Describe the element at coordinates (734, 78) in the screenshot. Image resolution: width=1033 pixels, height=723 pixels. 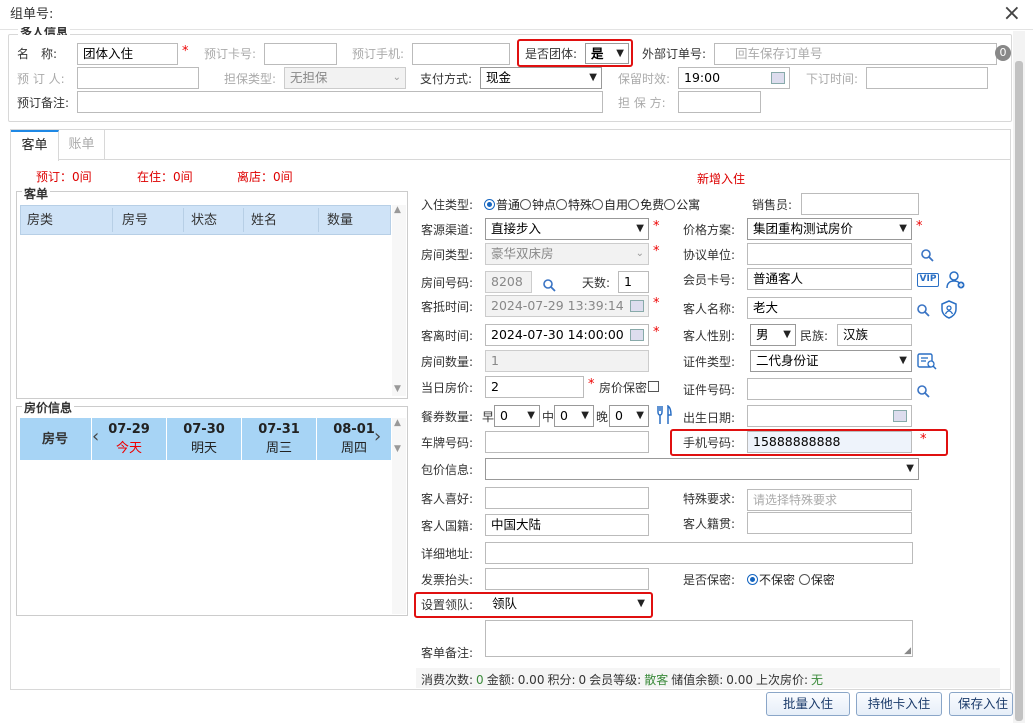
I see `keep-time-input: 19:00` at that location.